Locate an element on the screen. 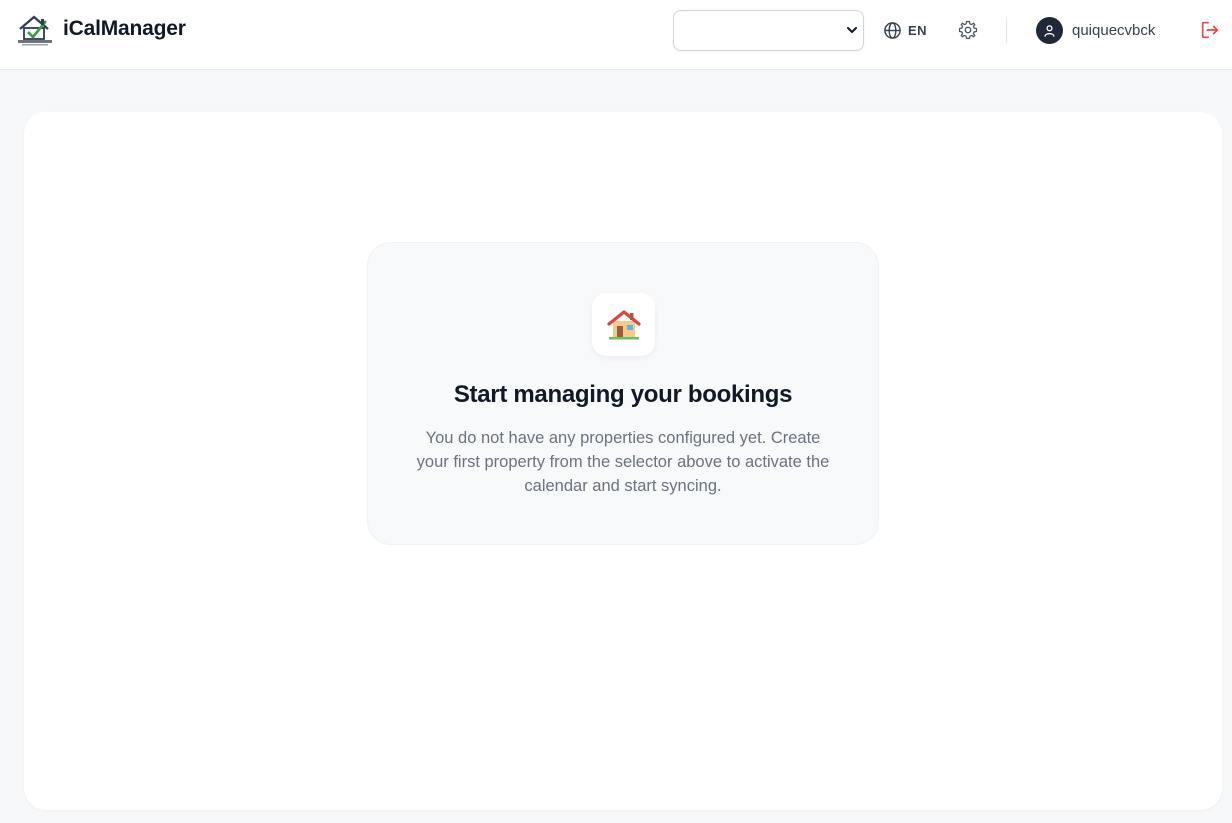 The width and height of the screenshot is (1232, 823). empty-state-title: Start managing your bookings is located at coordinates (623, 394).